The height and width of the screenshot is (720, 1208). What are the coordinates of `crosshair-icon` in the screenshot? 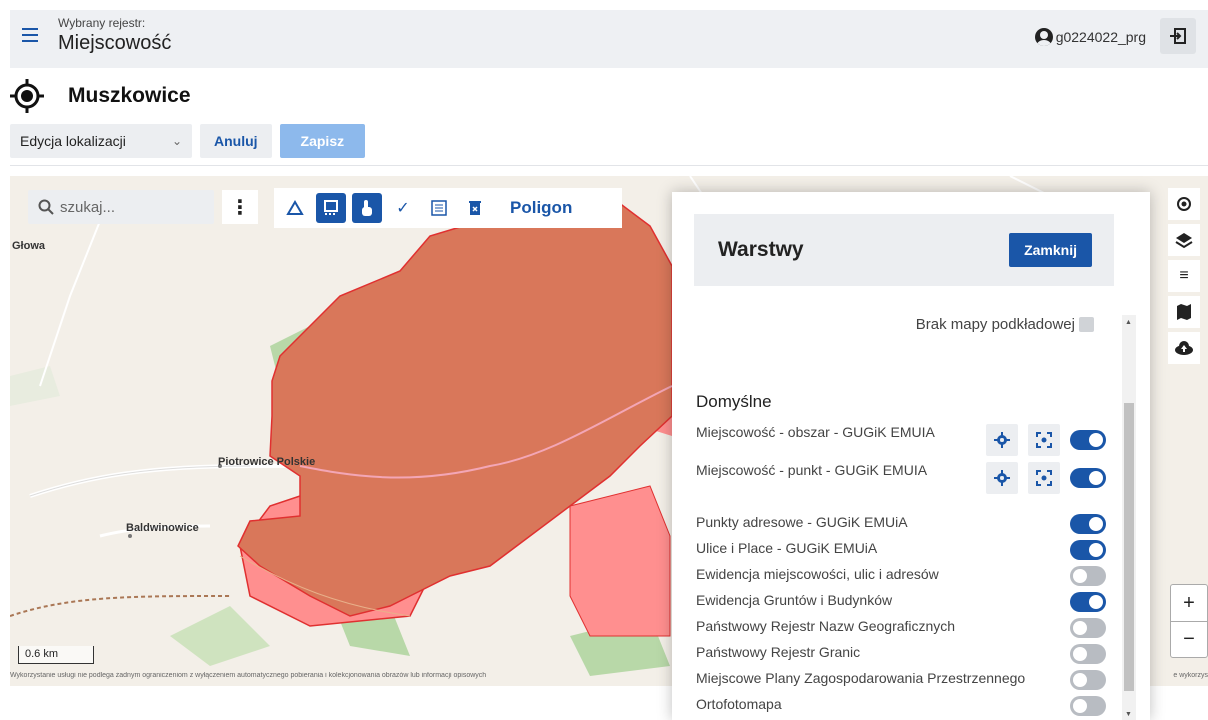 It's located at (27, 96).